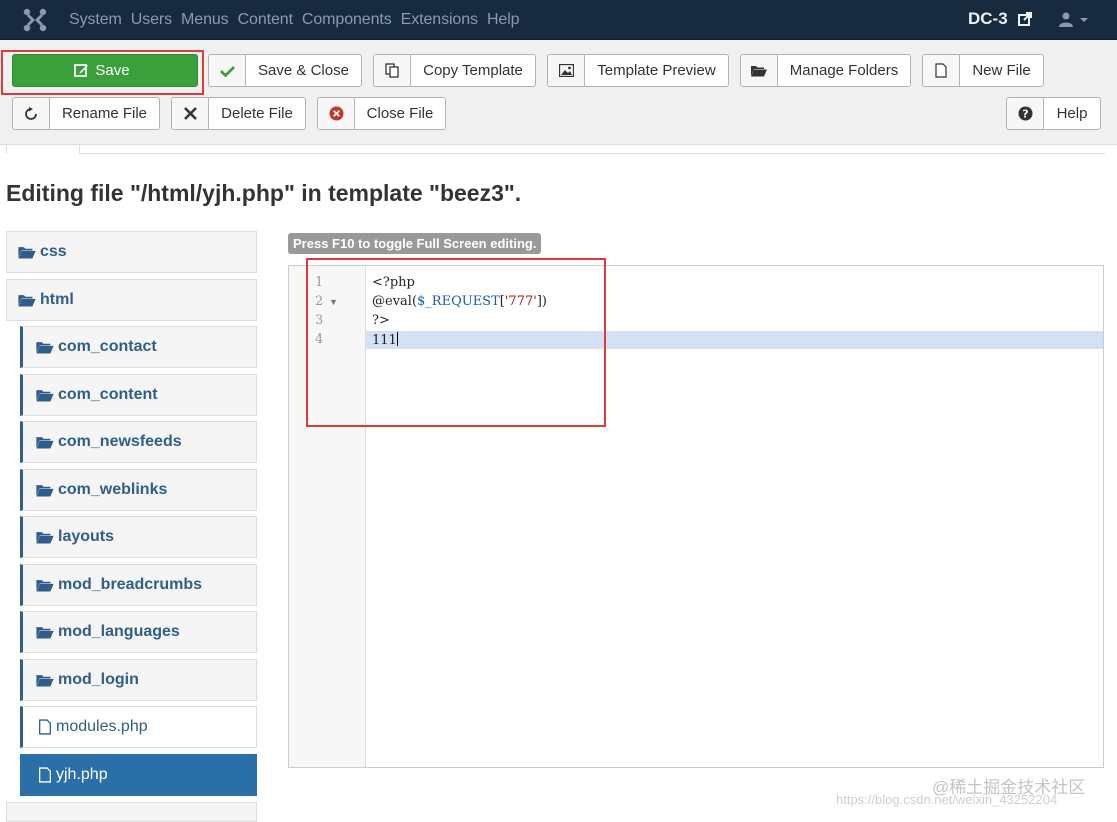 This screenshot has width=1117, height=822. I want to click on copy-template-button: Copy Template, so click(454, 70).